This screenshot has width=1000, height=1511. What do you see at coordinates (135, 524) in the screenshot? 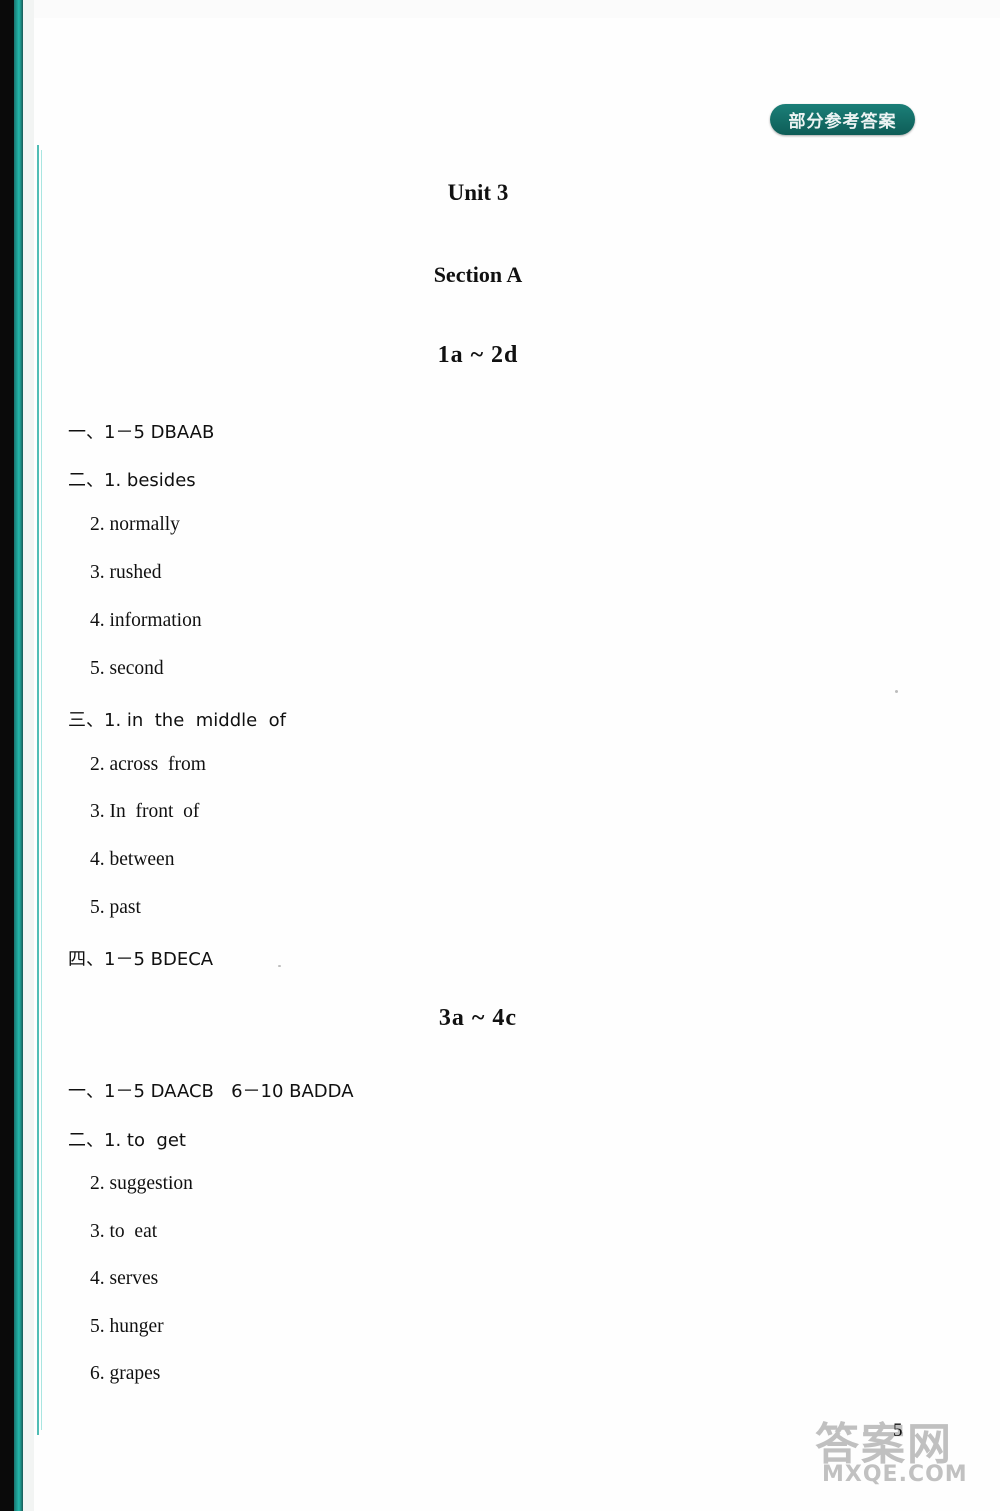
I see `answer-line: 2. normally` at bounding box center [135, 524].